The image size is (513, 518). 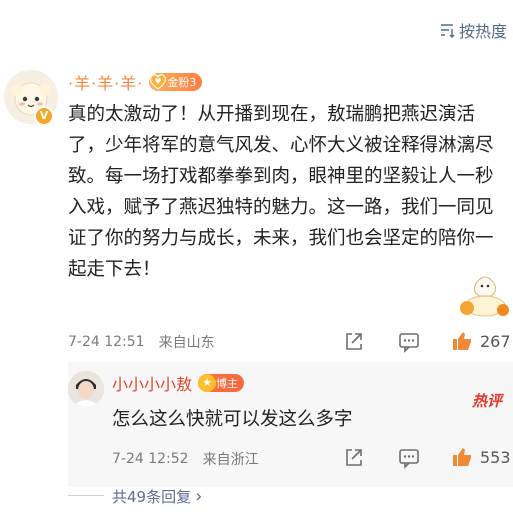 What do you see at coordinates (462, 457) in the screenshot?
I see `reply-like-icon` at bounding box center [462, 457].